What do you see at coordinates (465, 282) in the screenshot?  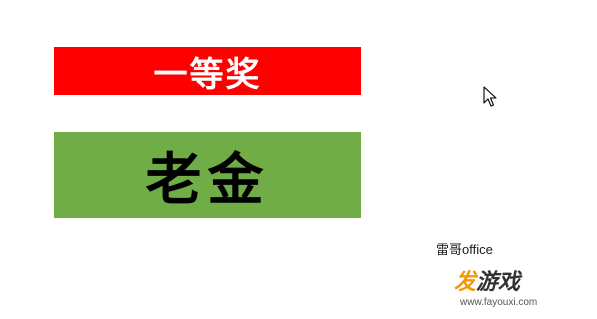 I see `site-logo-first-char: 发` at bounding box center [465, 282].